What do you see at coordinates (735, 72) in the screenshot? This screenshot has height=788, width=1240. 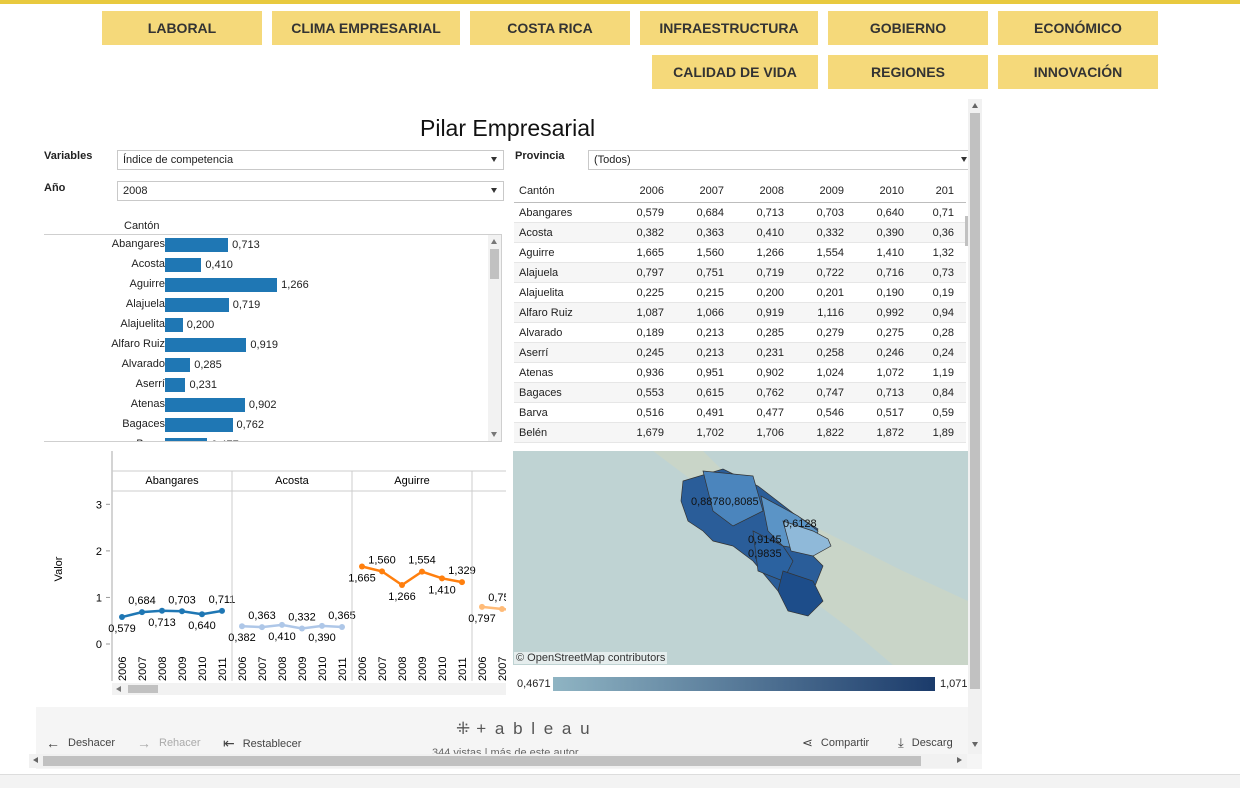 I see `nav-button: CALIDAD DE VIDA` at bounding box center [735, 72].